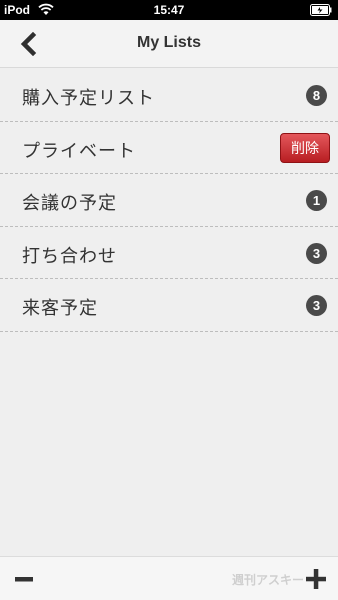 This screenshot has width=338, height=600. Describe the element at coordinates (169, 578) in the screenshot. I see `bottom-toolbar: 週刊アスキー` at that location.